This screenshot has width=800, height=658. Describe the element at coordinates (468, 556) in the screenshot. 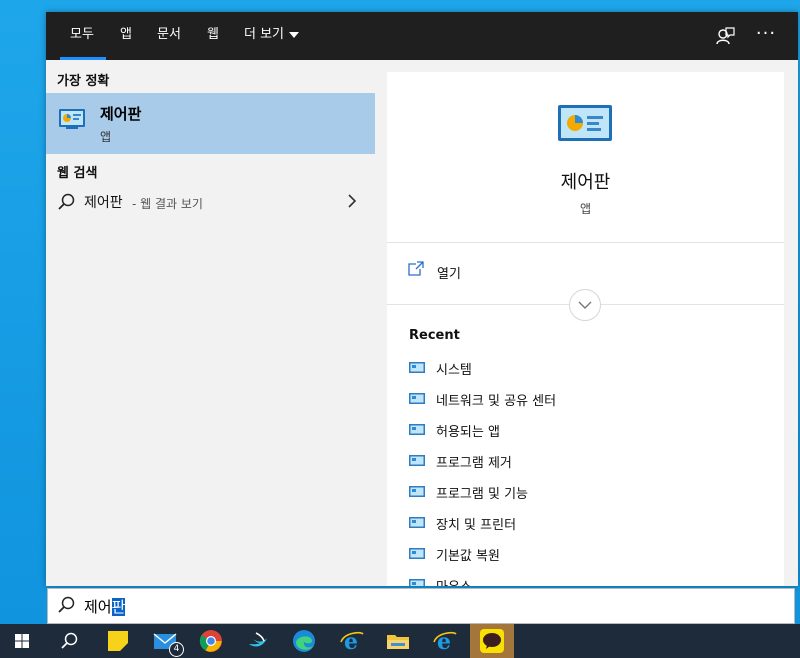

I see `recent-item-label: 기본값 복원` at that location.